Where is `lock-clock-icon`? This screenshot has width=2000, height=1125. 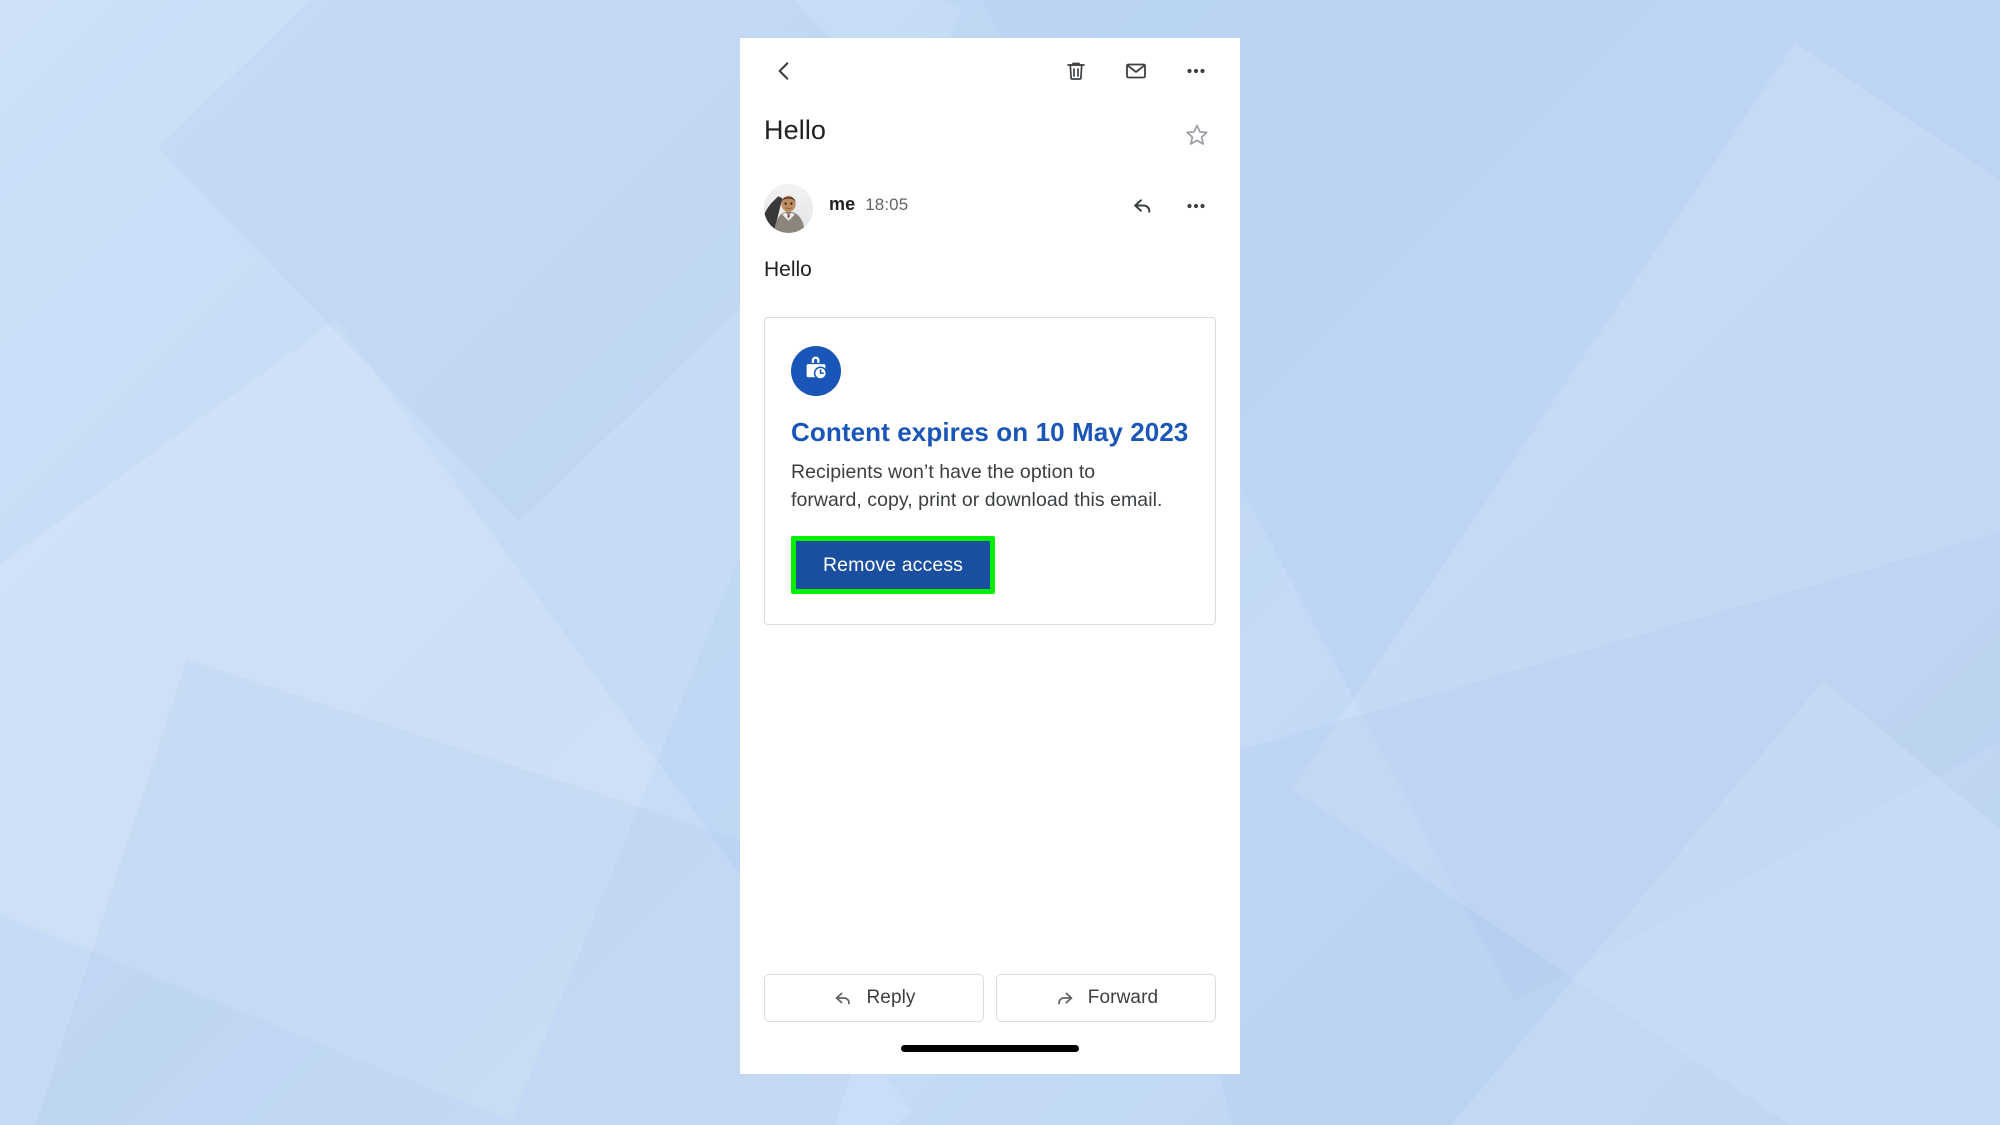
lock-clock-icon is located at coordinates (816, 371).